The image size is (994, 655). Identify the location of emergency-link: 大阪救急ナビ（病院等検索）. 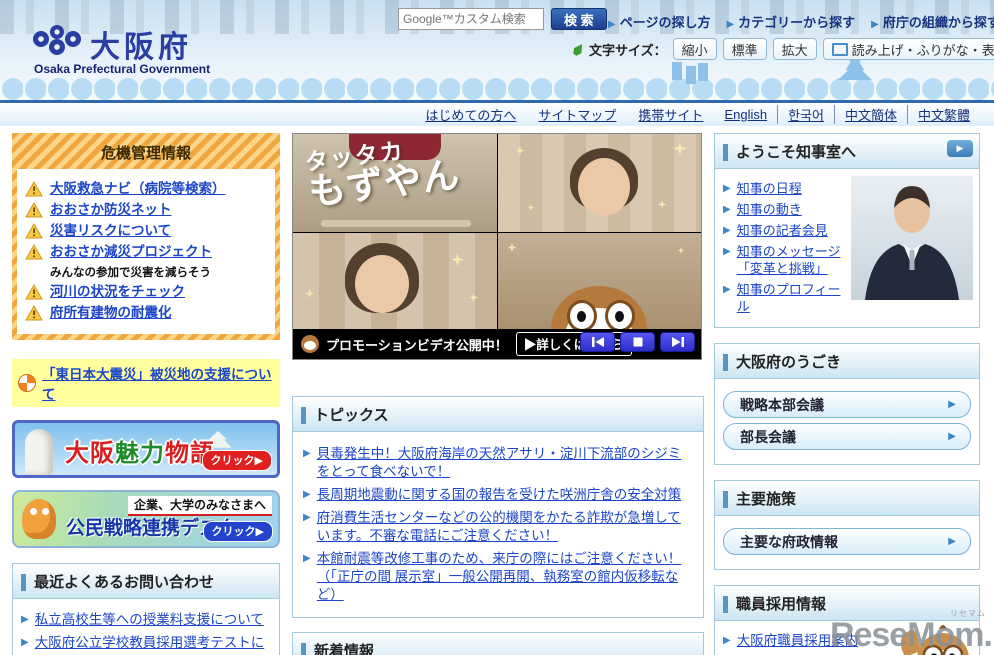
(138, 189).